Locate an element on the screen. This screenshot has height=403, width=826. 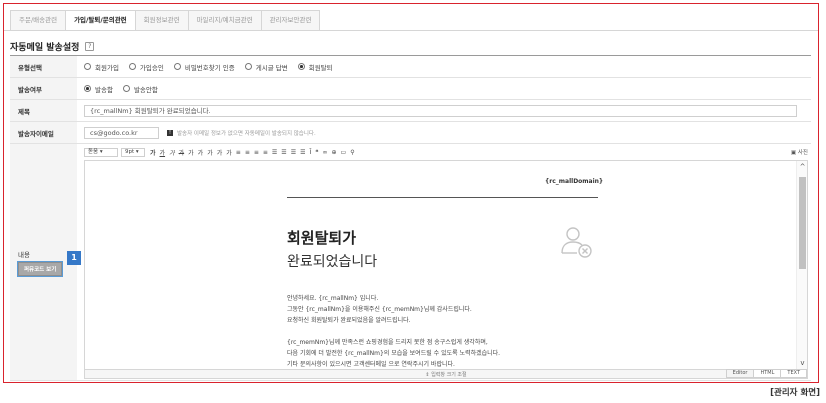
resize-handle: ⇕ 입력창 크기 조절 is located at coordinates (446, 374).